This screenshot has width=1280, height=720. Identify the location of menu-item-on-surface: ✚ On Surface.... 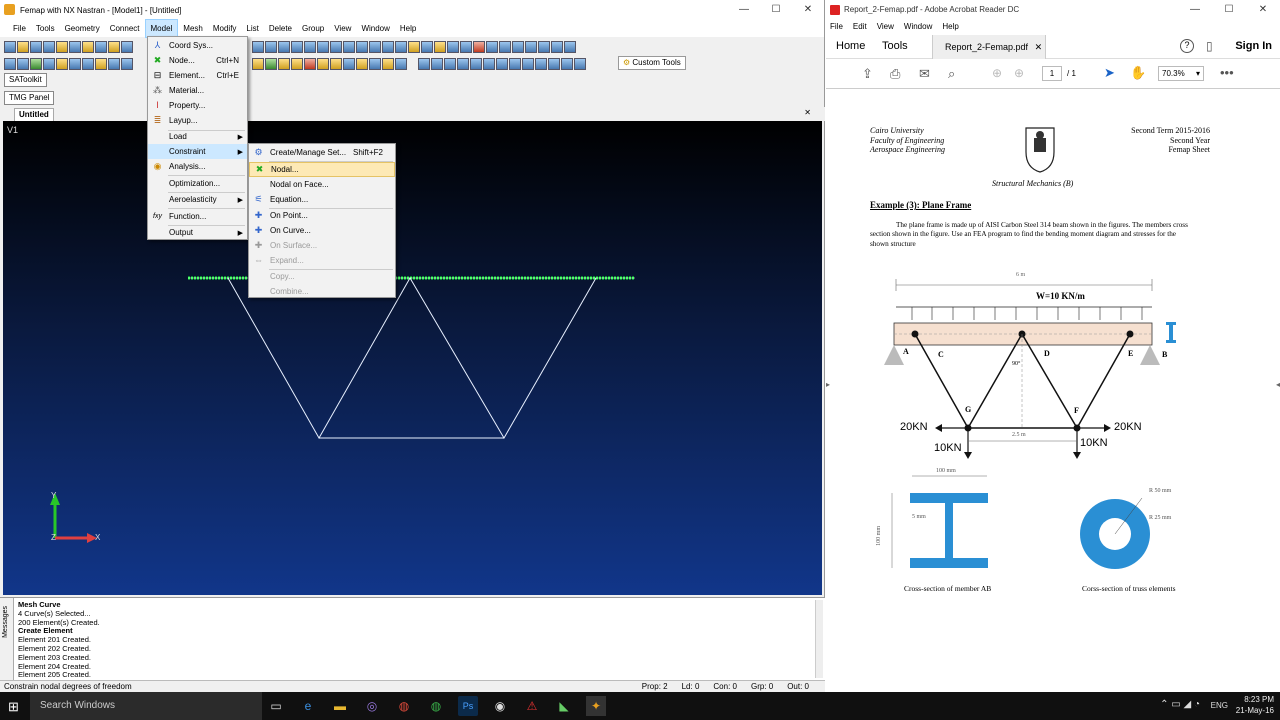
(322, 245).